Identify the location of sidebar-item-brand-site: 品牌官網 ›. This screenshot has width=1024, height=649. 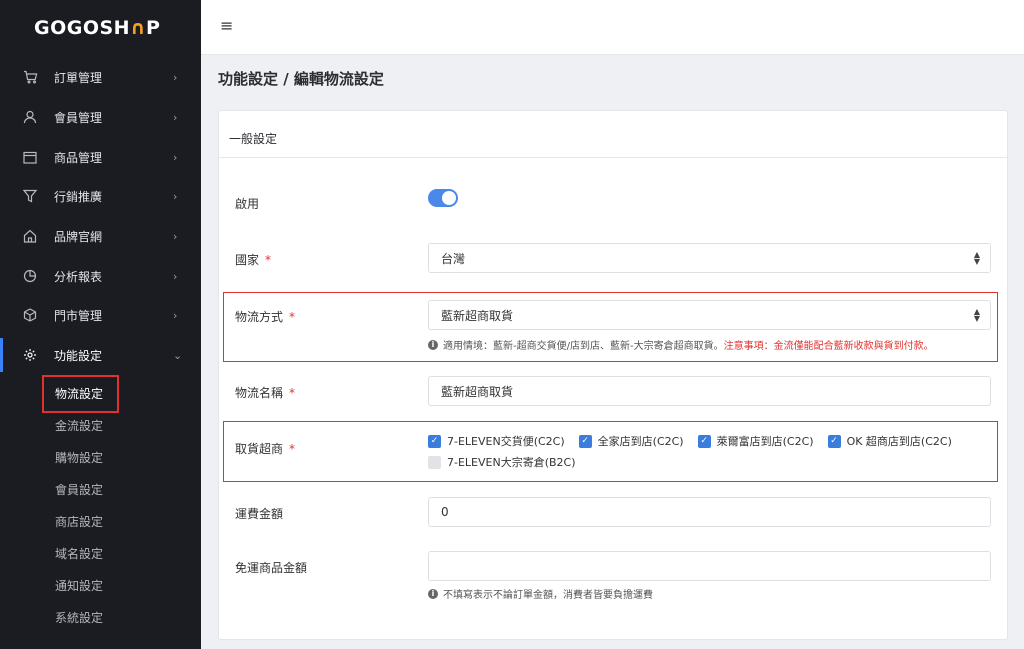
(100, 236).